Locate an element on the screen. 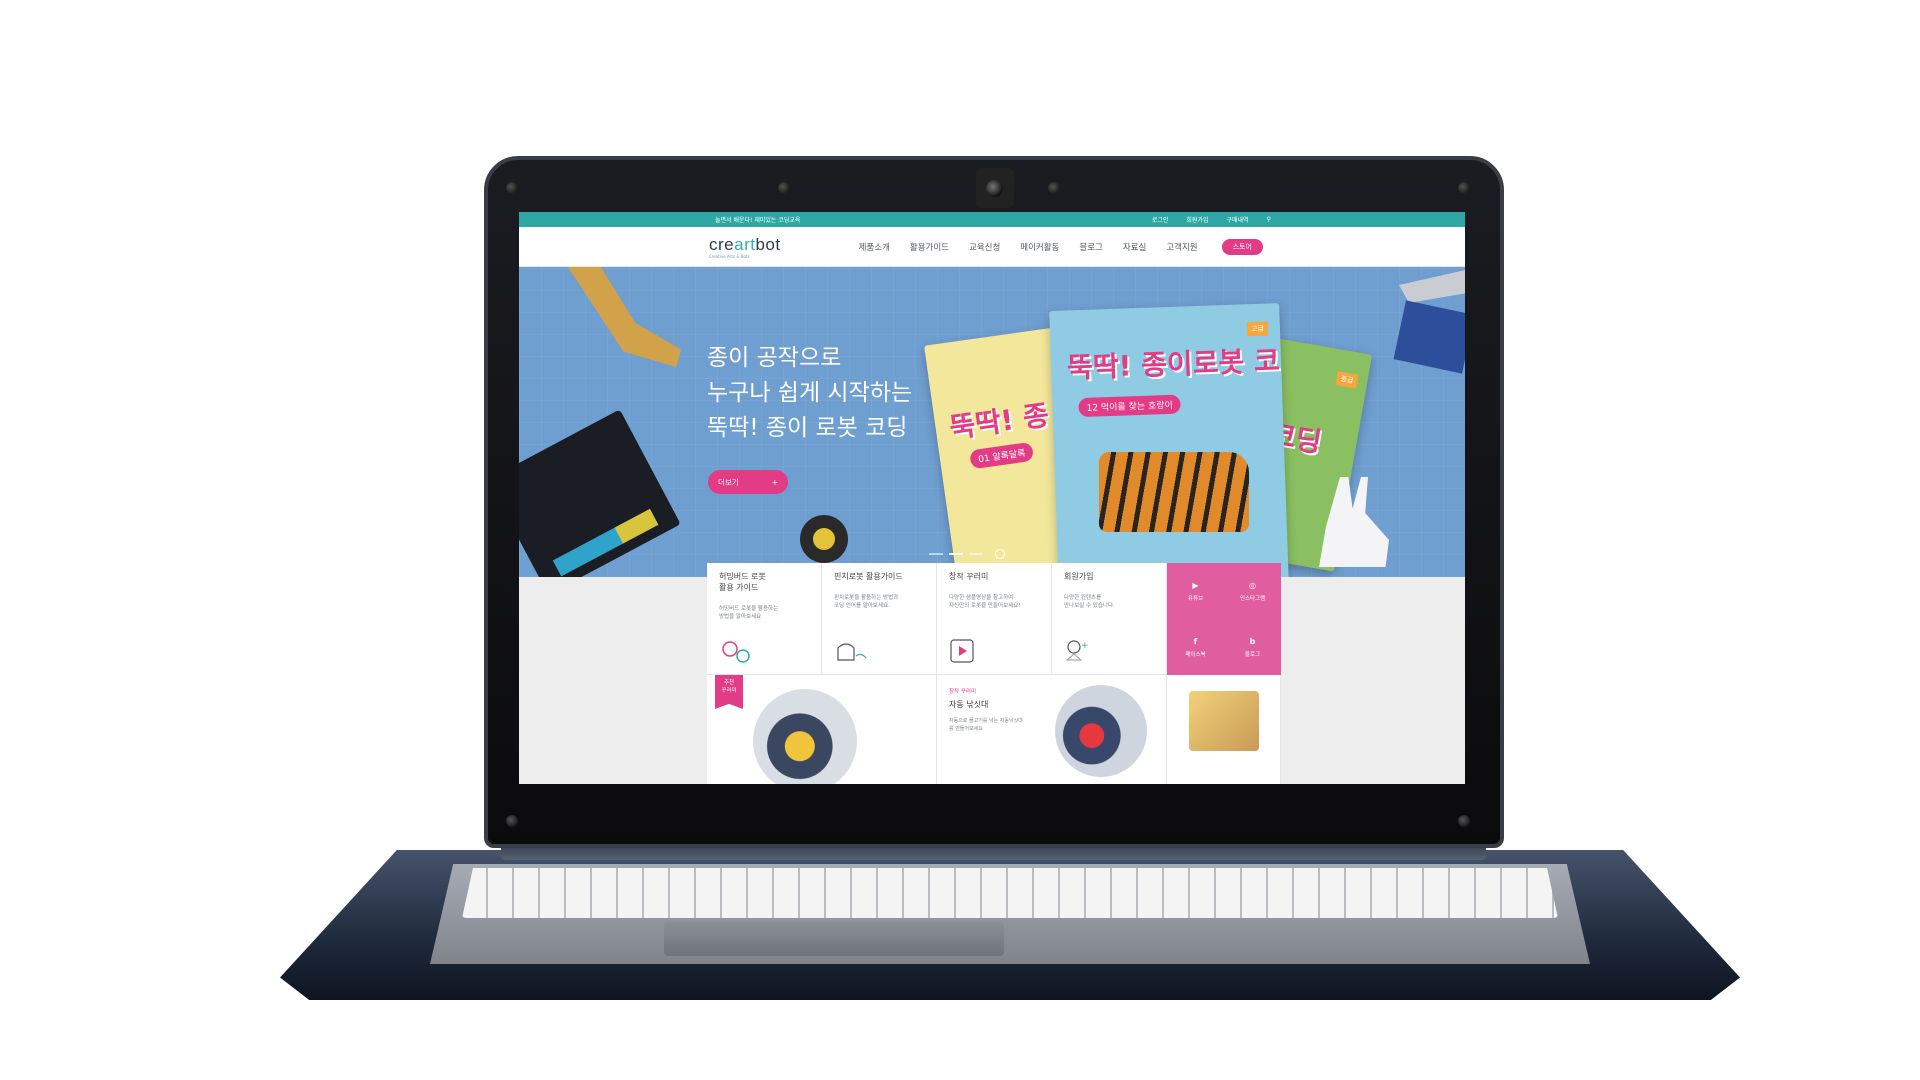 This screenshot has height=1080, width=1920. touchpad is located at coordinates (834, 939).